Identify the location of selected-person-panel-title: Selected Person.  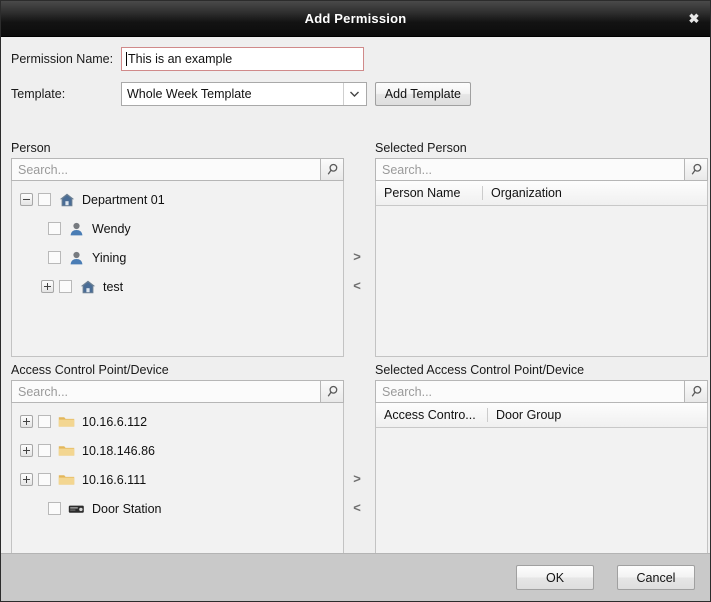
(421, 148).